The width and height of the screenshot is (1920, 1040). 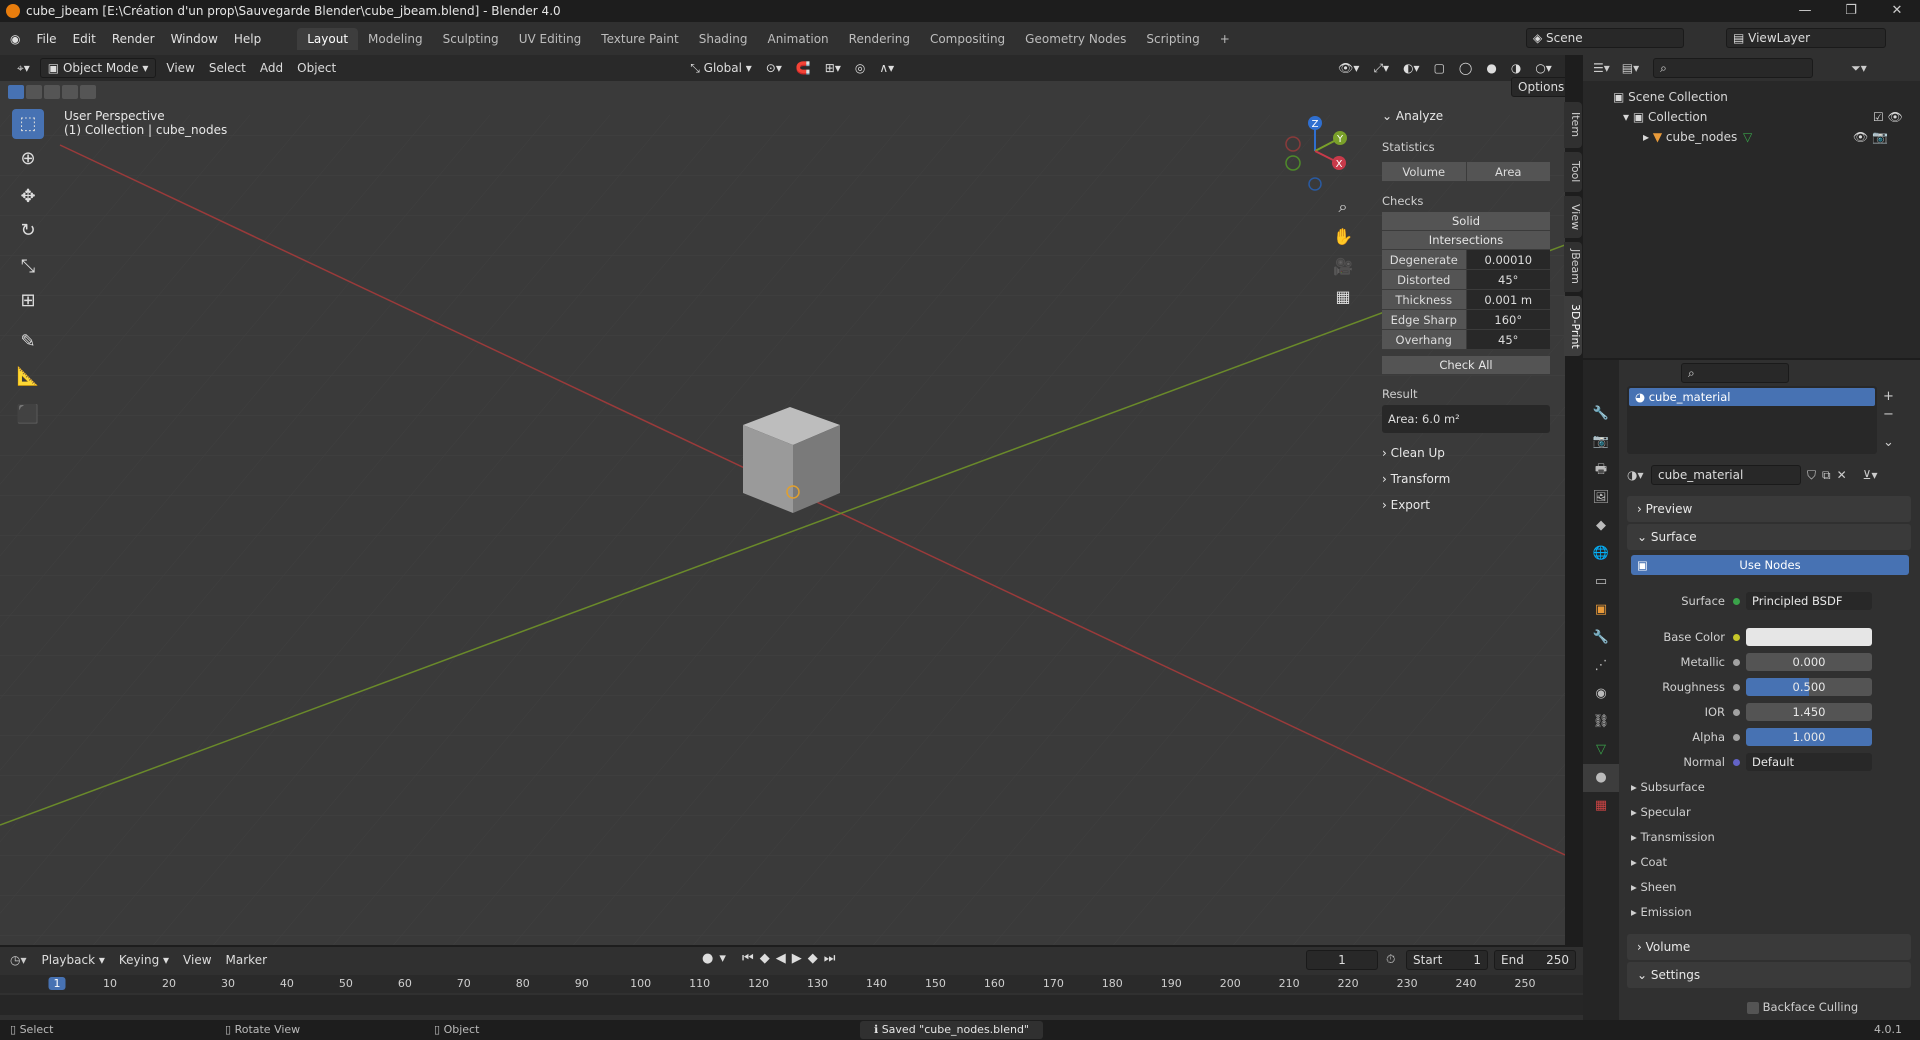 What do you see at coordinates (1809, 762) in the screenshot?
I see `normal-field: Default` at bounding box center [1809, 762].